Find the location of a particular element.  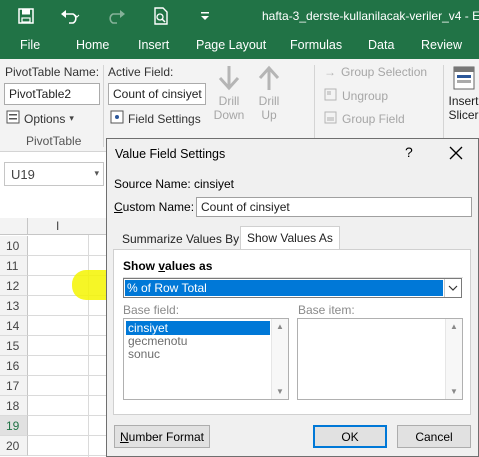

options-label: Options is located at coordinates (45, 118).